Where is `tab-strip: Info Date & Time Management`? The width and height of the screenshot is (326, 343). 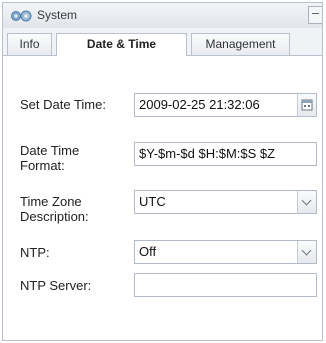
tab-strip: Info Date & Time Management is located at coordinates (162, 42).